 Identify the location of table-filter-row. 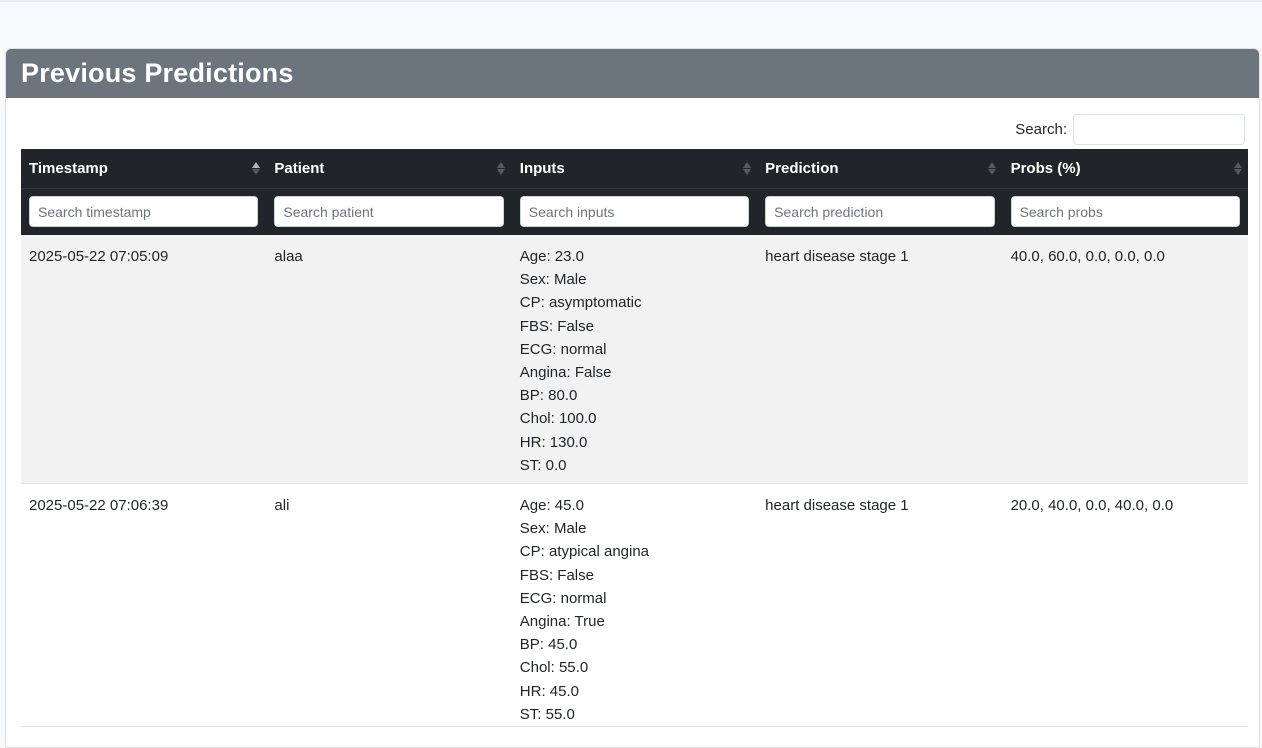
(634, 211).